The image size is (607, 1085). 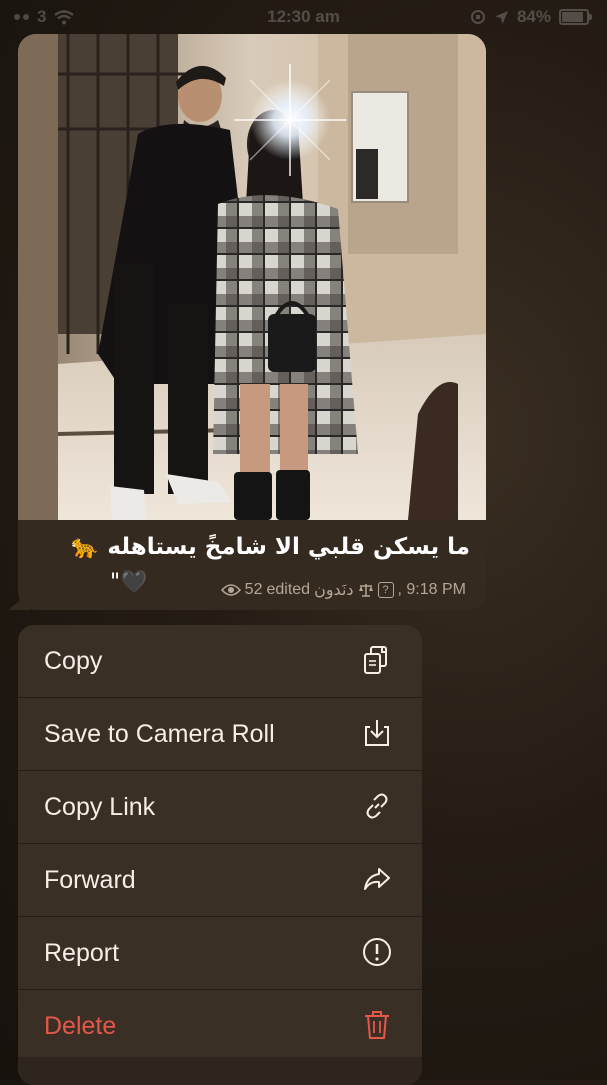 What do you see at coordinates (334, 589) in the screenshot?
I see `channel-signature: دنَدون` at bounding box center [334, 589].